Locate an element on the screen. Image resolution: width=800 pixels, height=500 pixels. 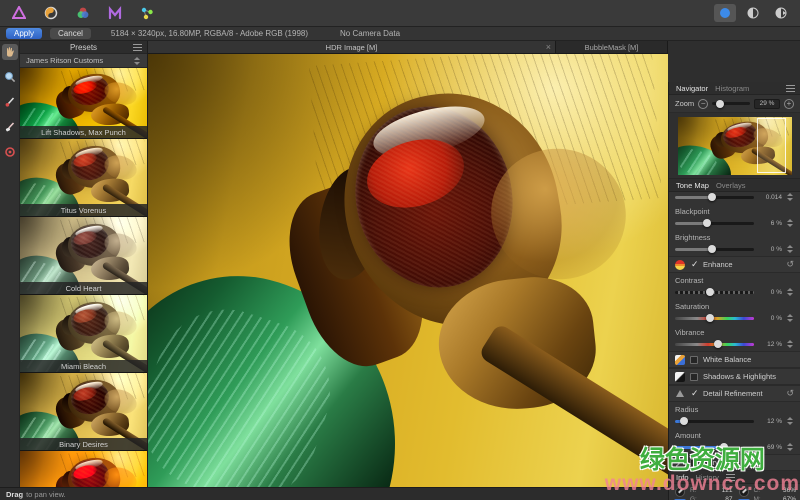
tone-mapping-persona-icon is located at coordinates (115, 13).